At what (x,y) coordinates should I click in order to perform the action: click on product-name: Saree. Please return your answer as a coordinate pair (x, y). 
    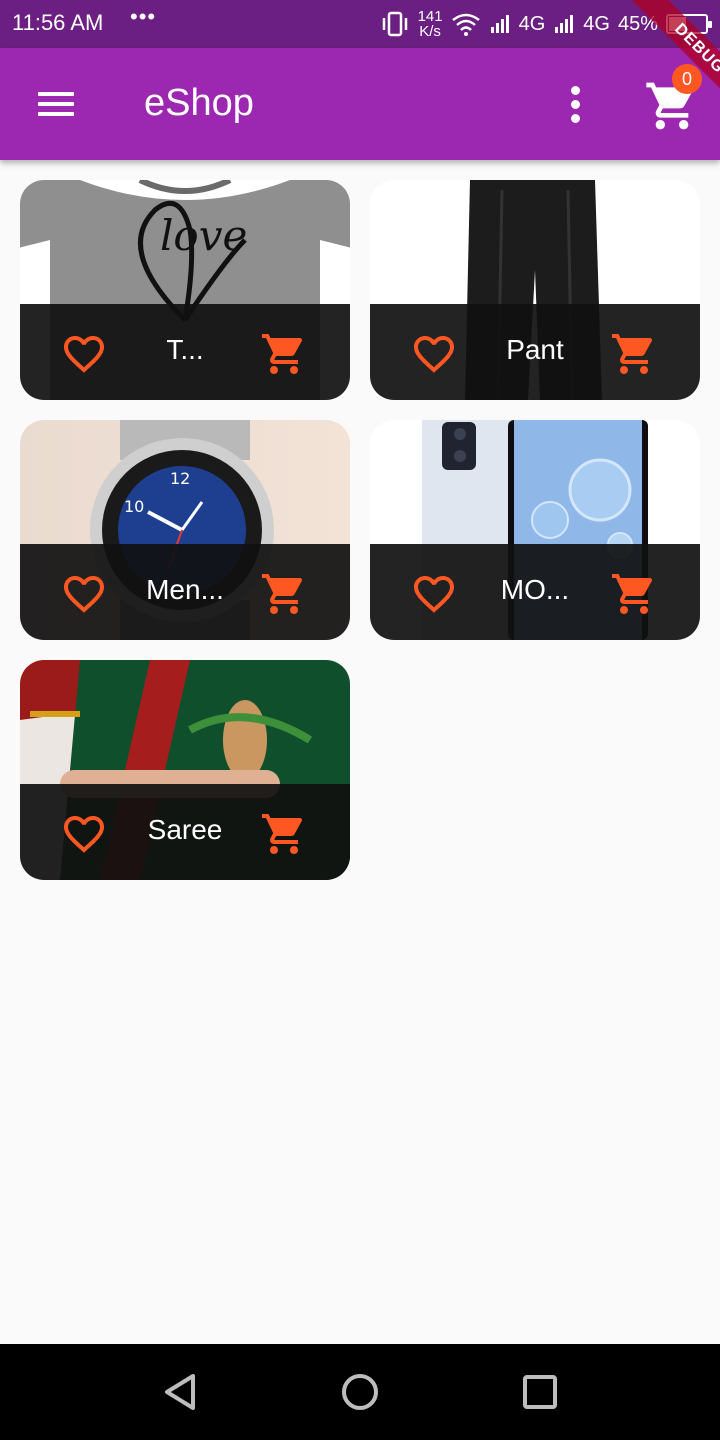
    Looking at the image, I should click on (185, 829).